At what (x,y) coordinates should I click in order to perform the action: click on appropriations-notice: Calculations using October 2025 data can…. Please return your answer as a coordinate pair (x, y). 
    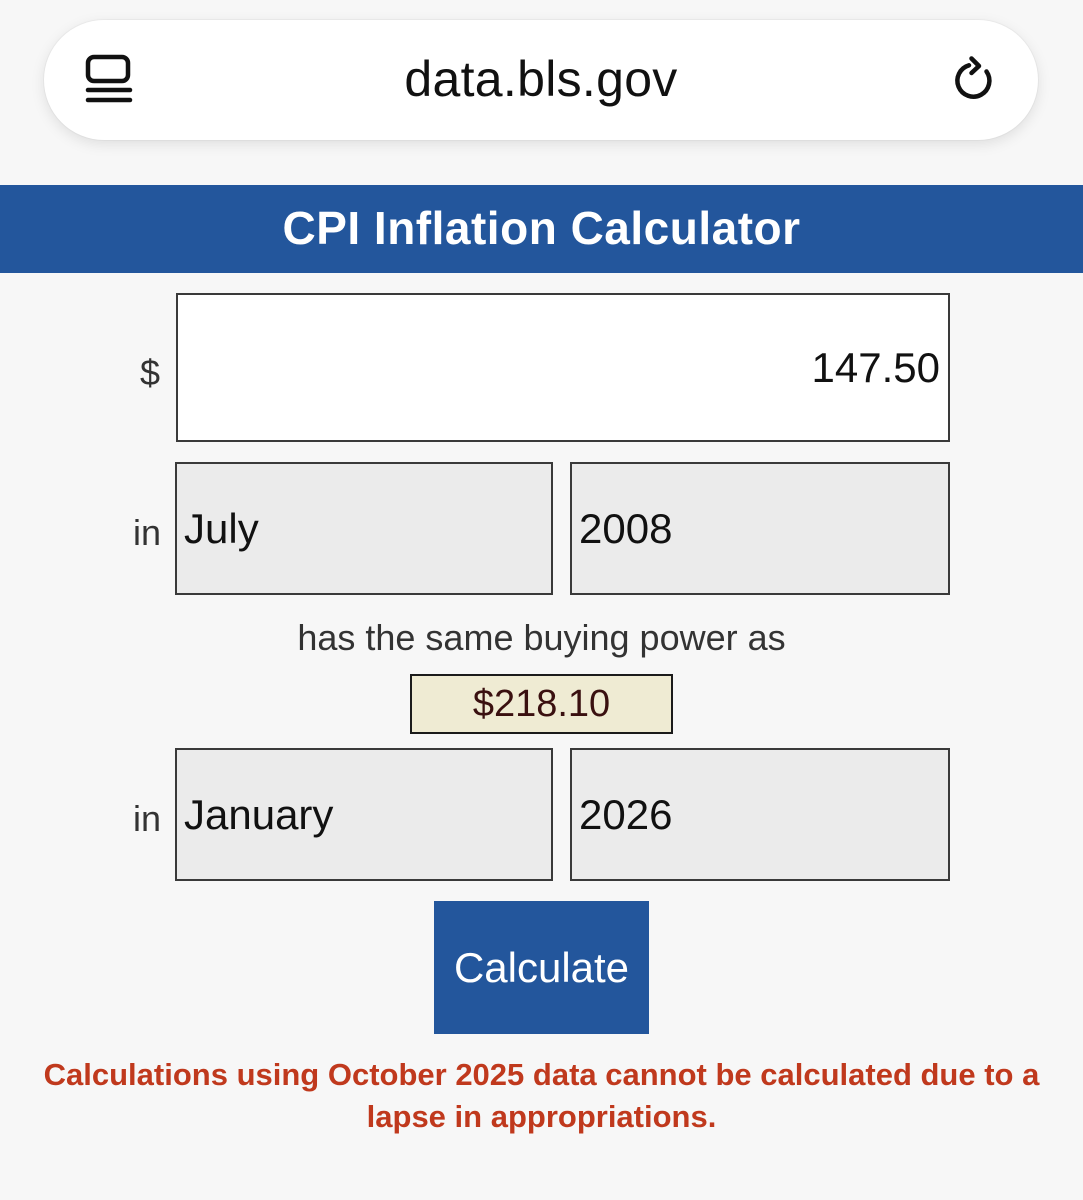
    Looking at the image, I should click on (541, 1096).